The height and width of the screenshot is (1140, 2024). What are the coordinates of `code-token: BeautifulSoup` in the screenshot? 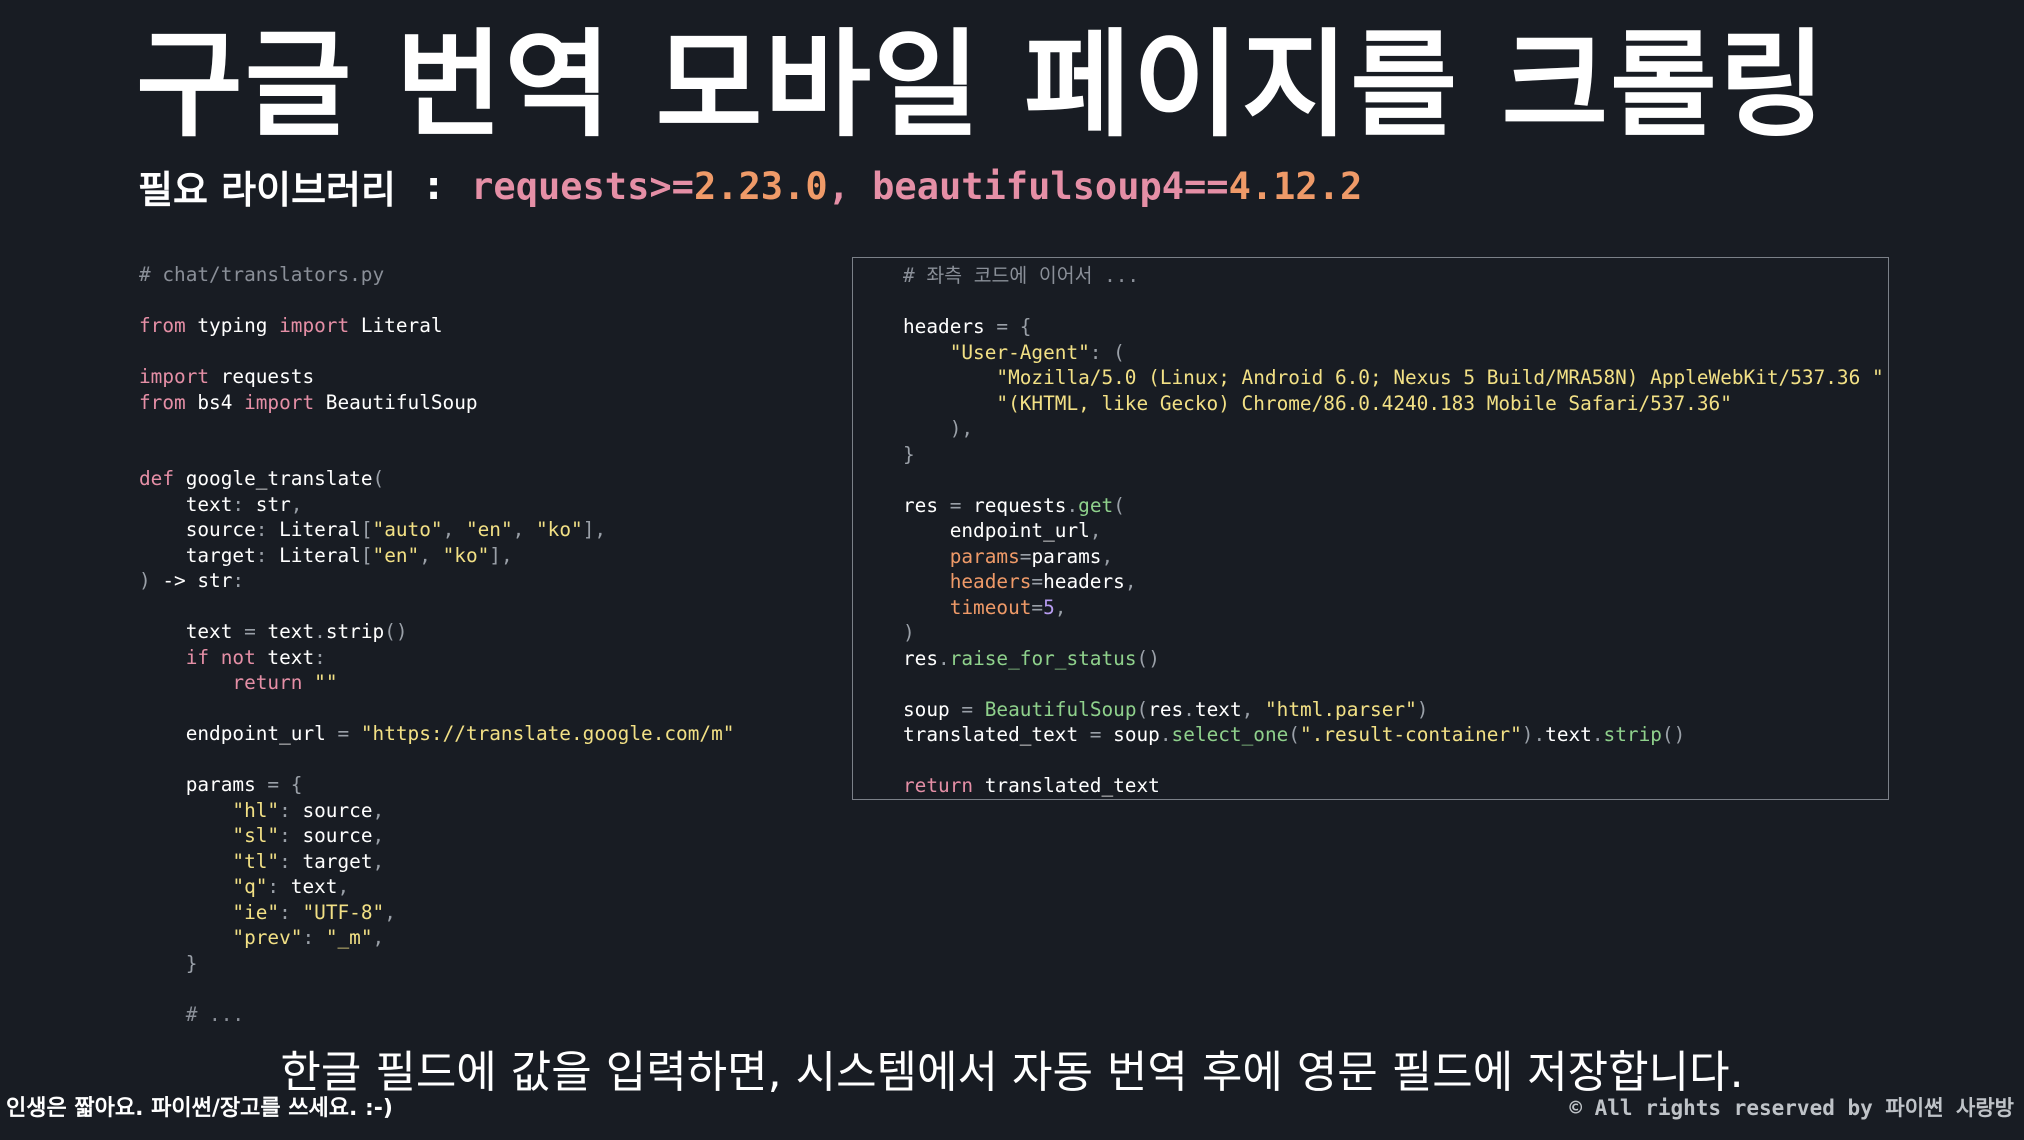 It's located at (1060, 709).